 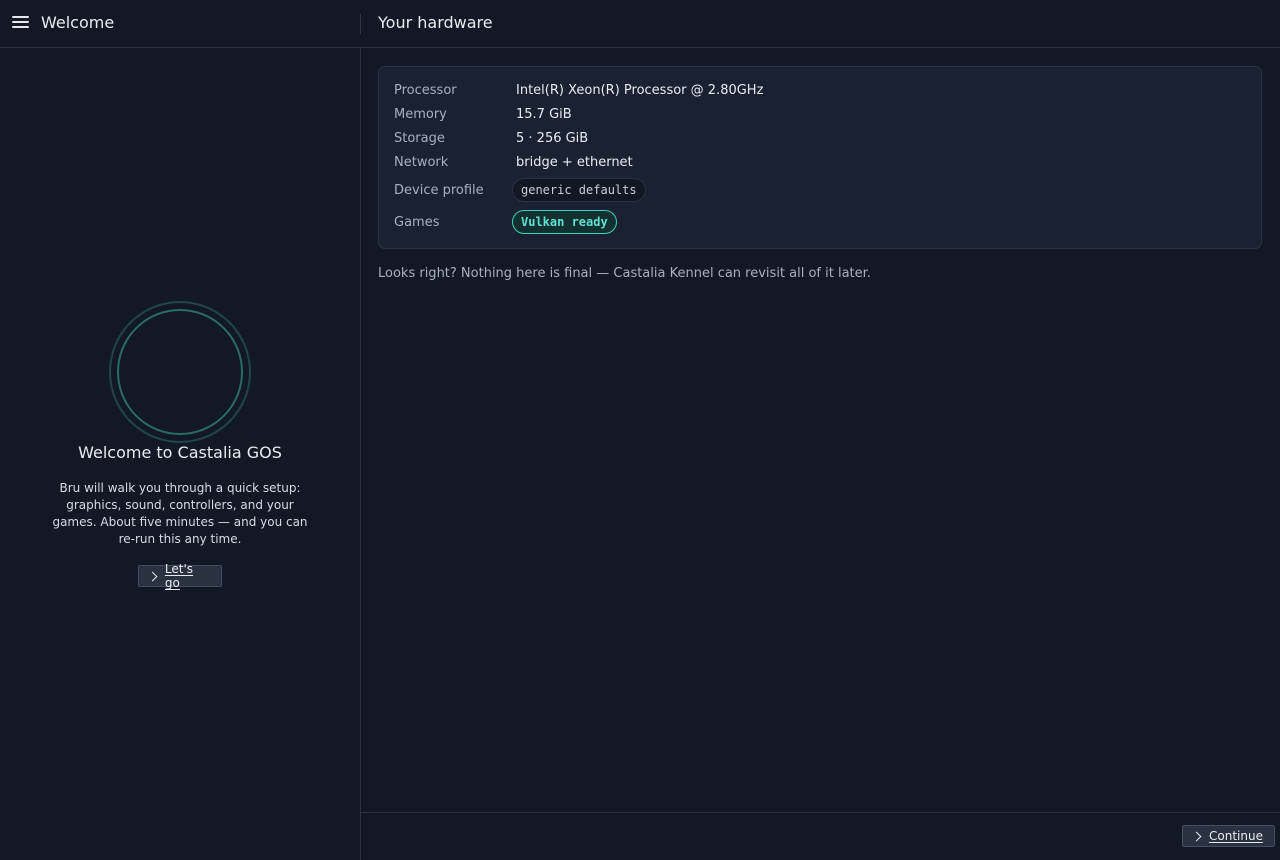 I want to click on lets-go-button: Let's go, so click(x=180, y=576).